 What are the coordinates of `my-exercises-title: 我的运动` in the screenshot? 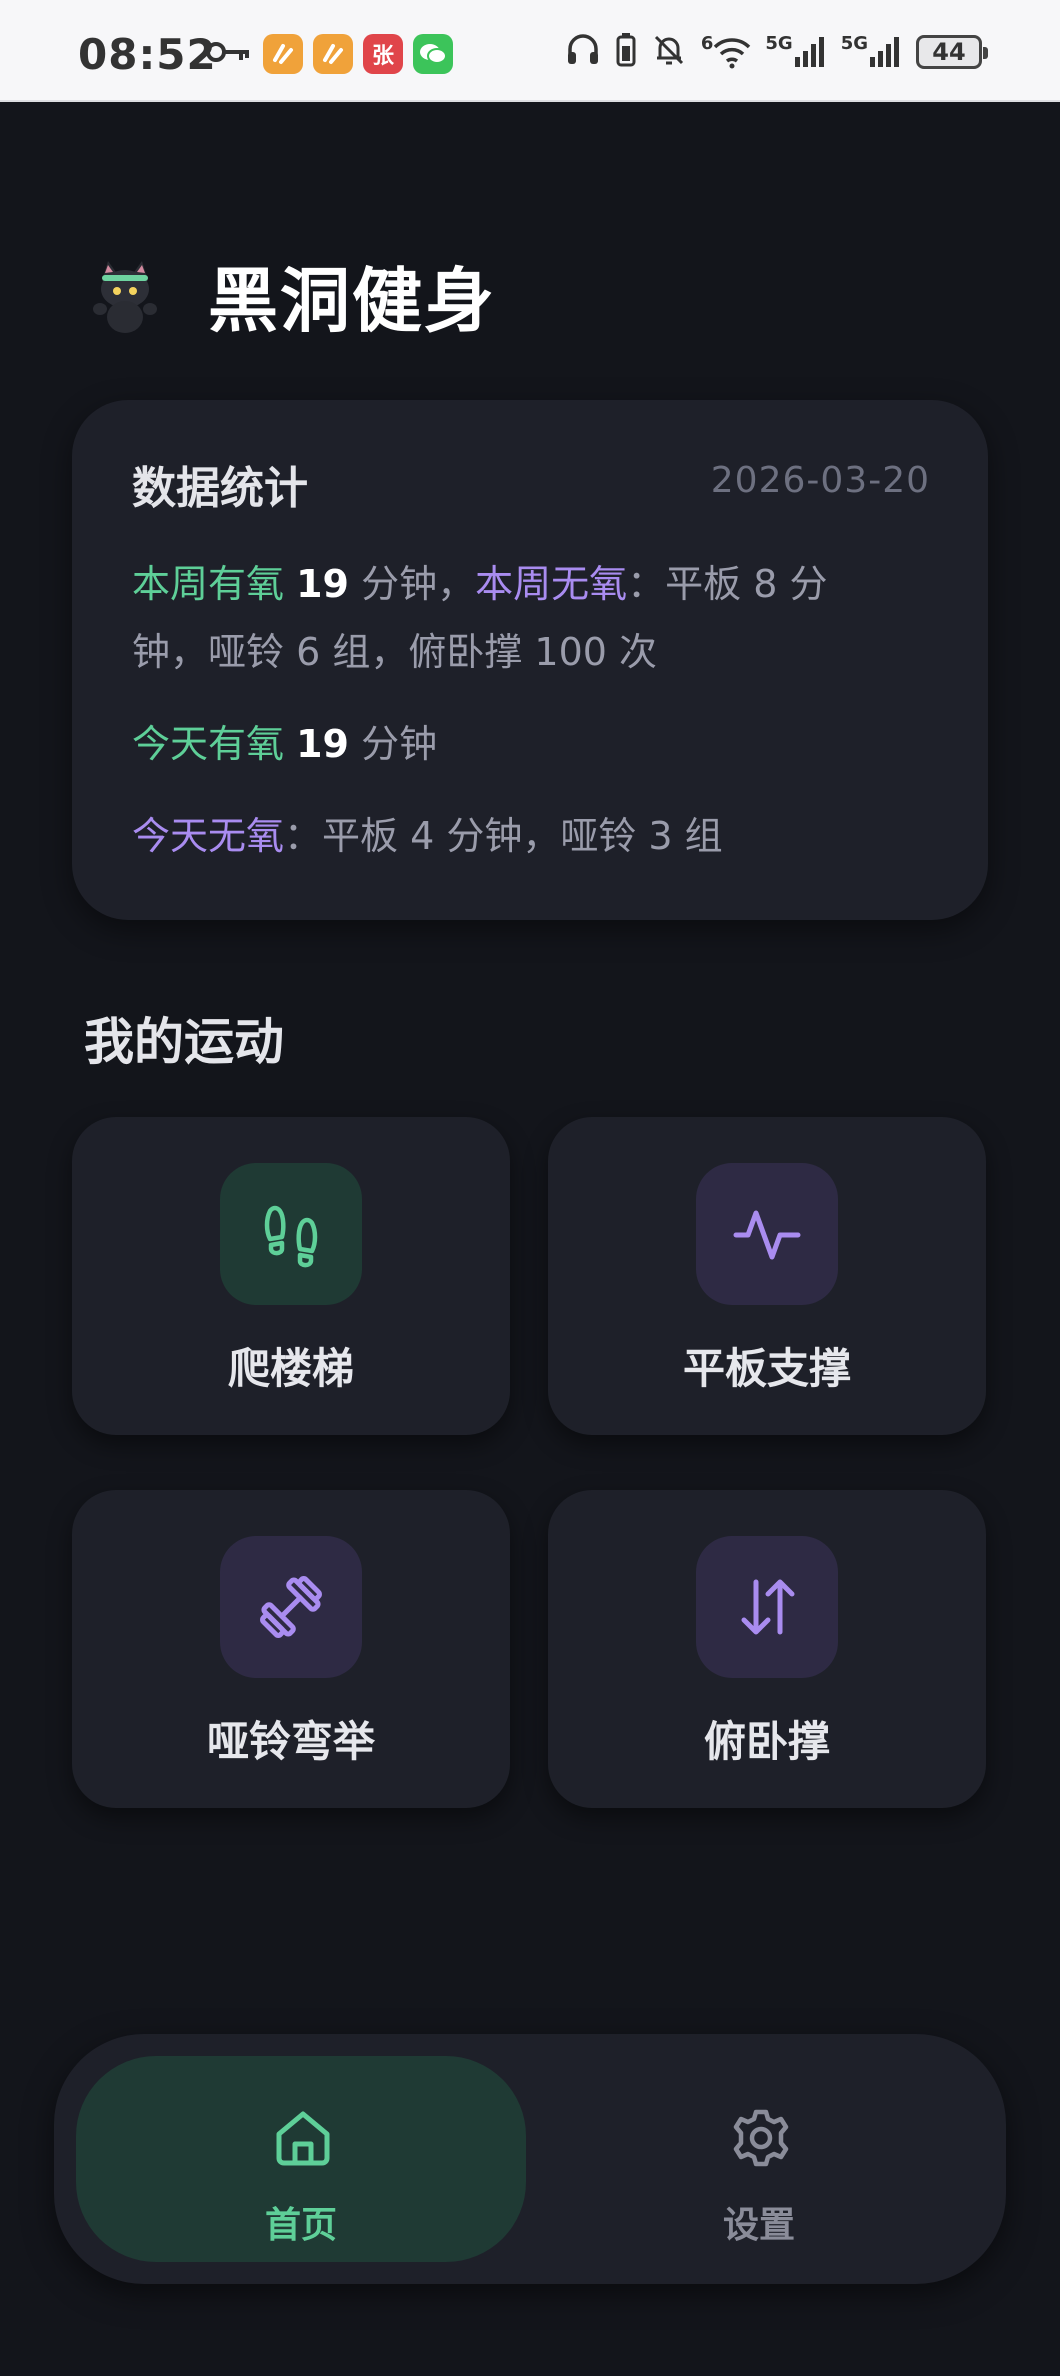 It's located at (184, 1042).